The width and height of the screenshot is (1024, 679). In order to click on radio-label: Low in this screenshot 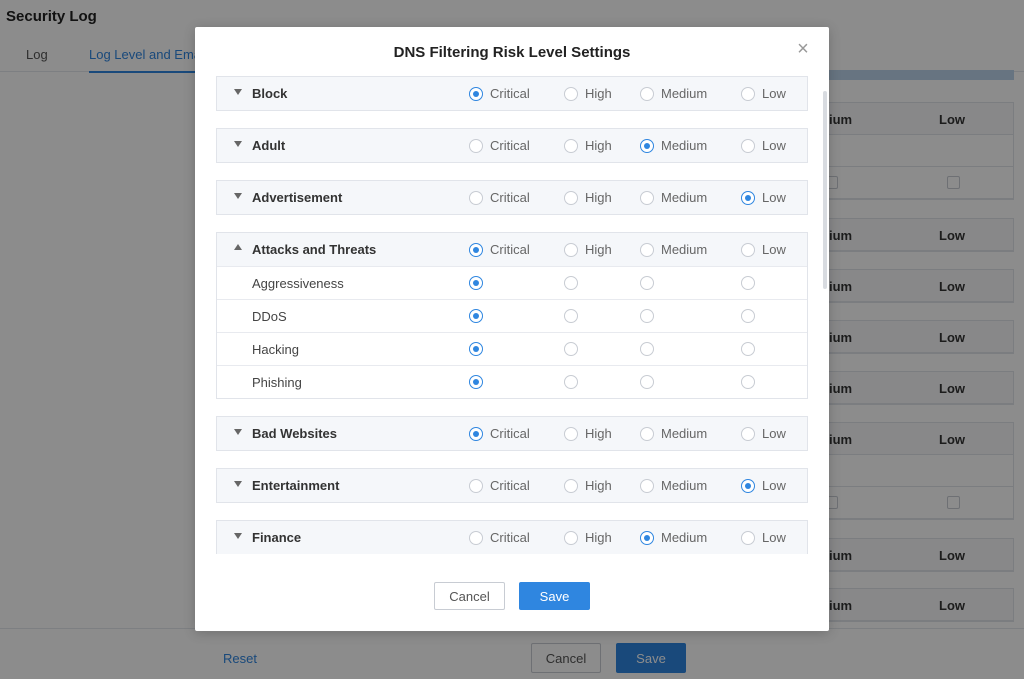, I will do `click(774, 433)`.